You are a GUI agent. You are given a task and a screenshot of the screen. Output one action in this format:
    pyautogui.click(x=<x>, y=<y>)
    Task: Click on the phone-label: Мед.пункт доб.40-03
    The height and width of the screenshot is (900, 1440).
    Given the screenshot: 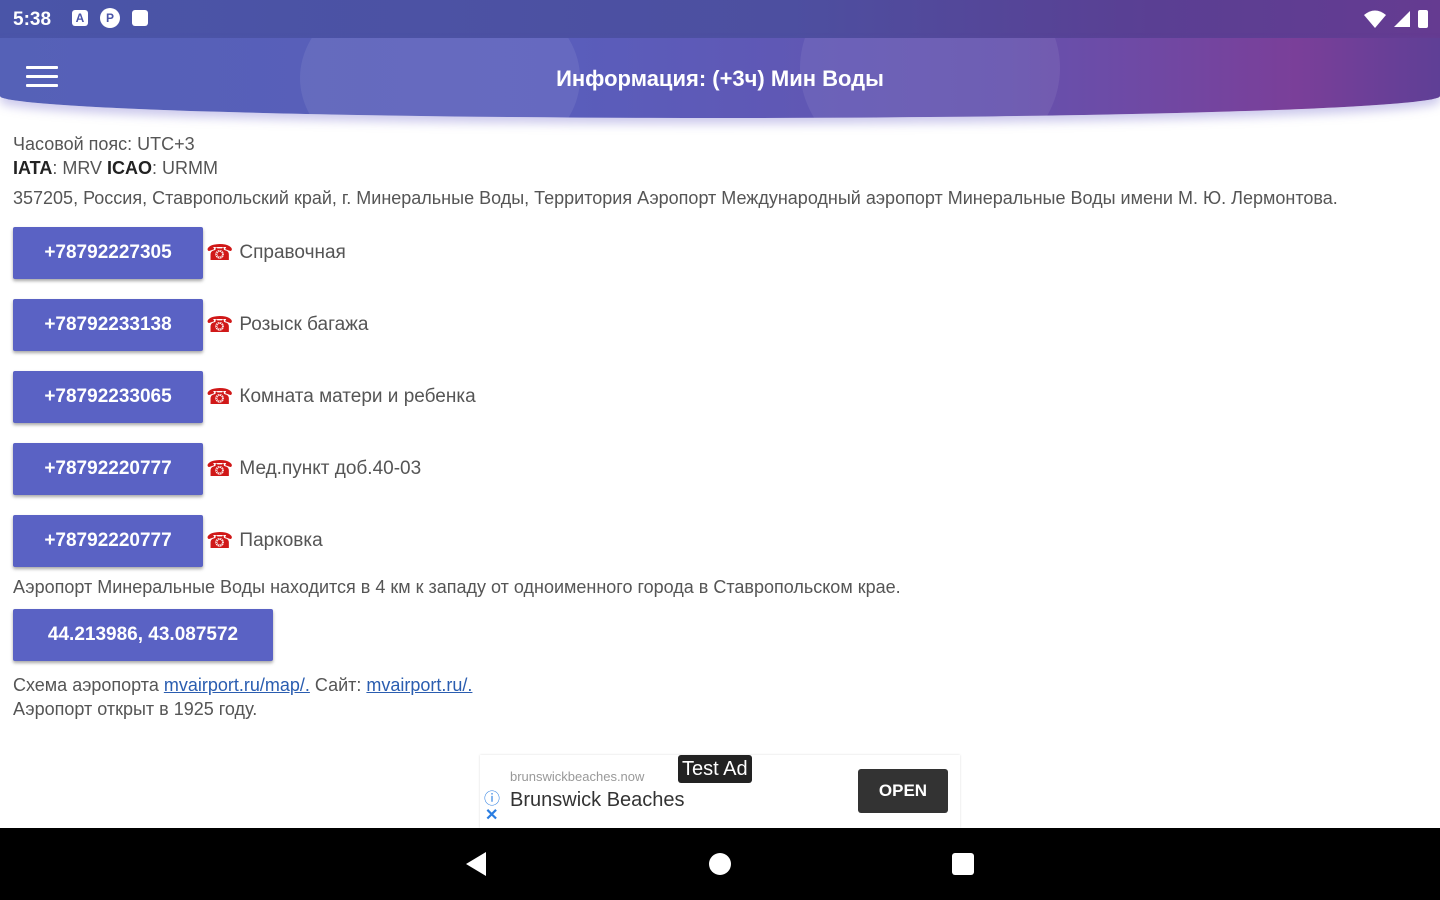 What is the action you would take?
    pyautogui.click(x=330, y=468)
    